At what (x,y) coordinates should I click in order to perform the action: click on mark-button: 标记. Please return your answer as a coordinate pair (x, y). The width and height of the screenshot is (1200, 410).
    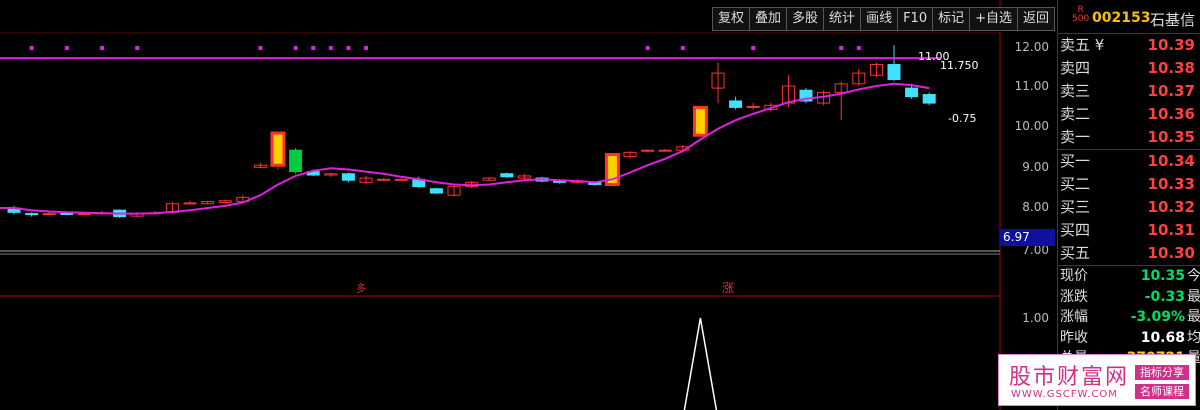
    Looking at the image, I should click on (951, 19).